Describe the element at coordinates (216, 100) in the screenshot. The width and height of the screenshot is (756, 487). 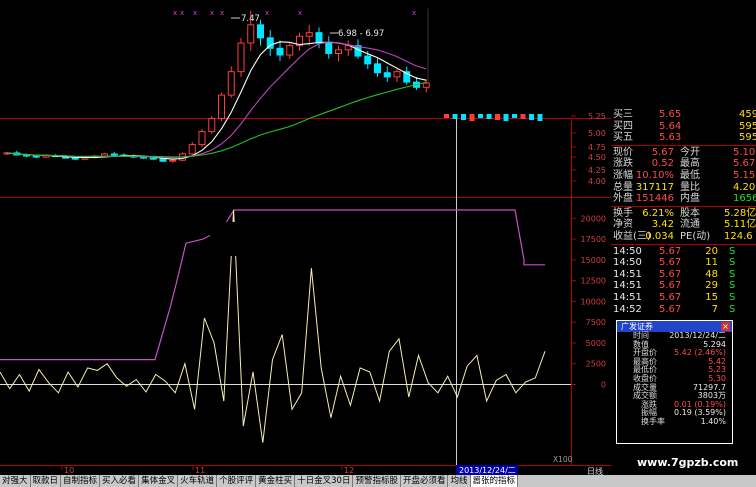
I see `moving-averages` at that location.